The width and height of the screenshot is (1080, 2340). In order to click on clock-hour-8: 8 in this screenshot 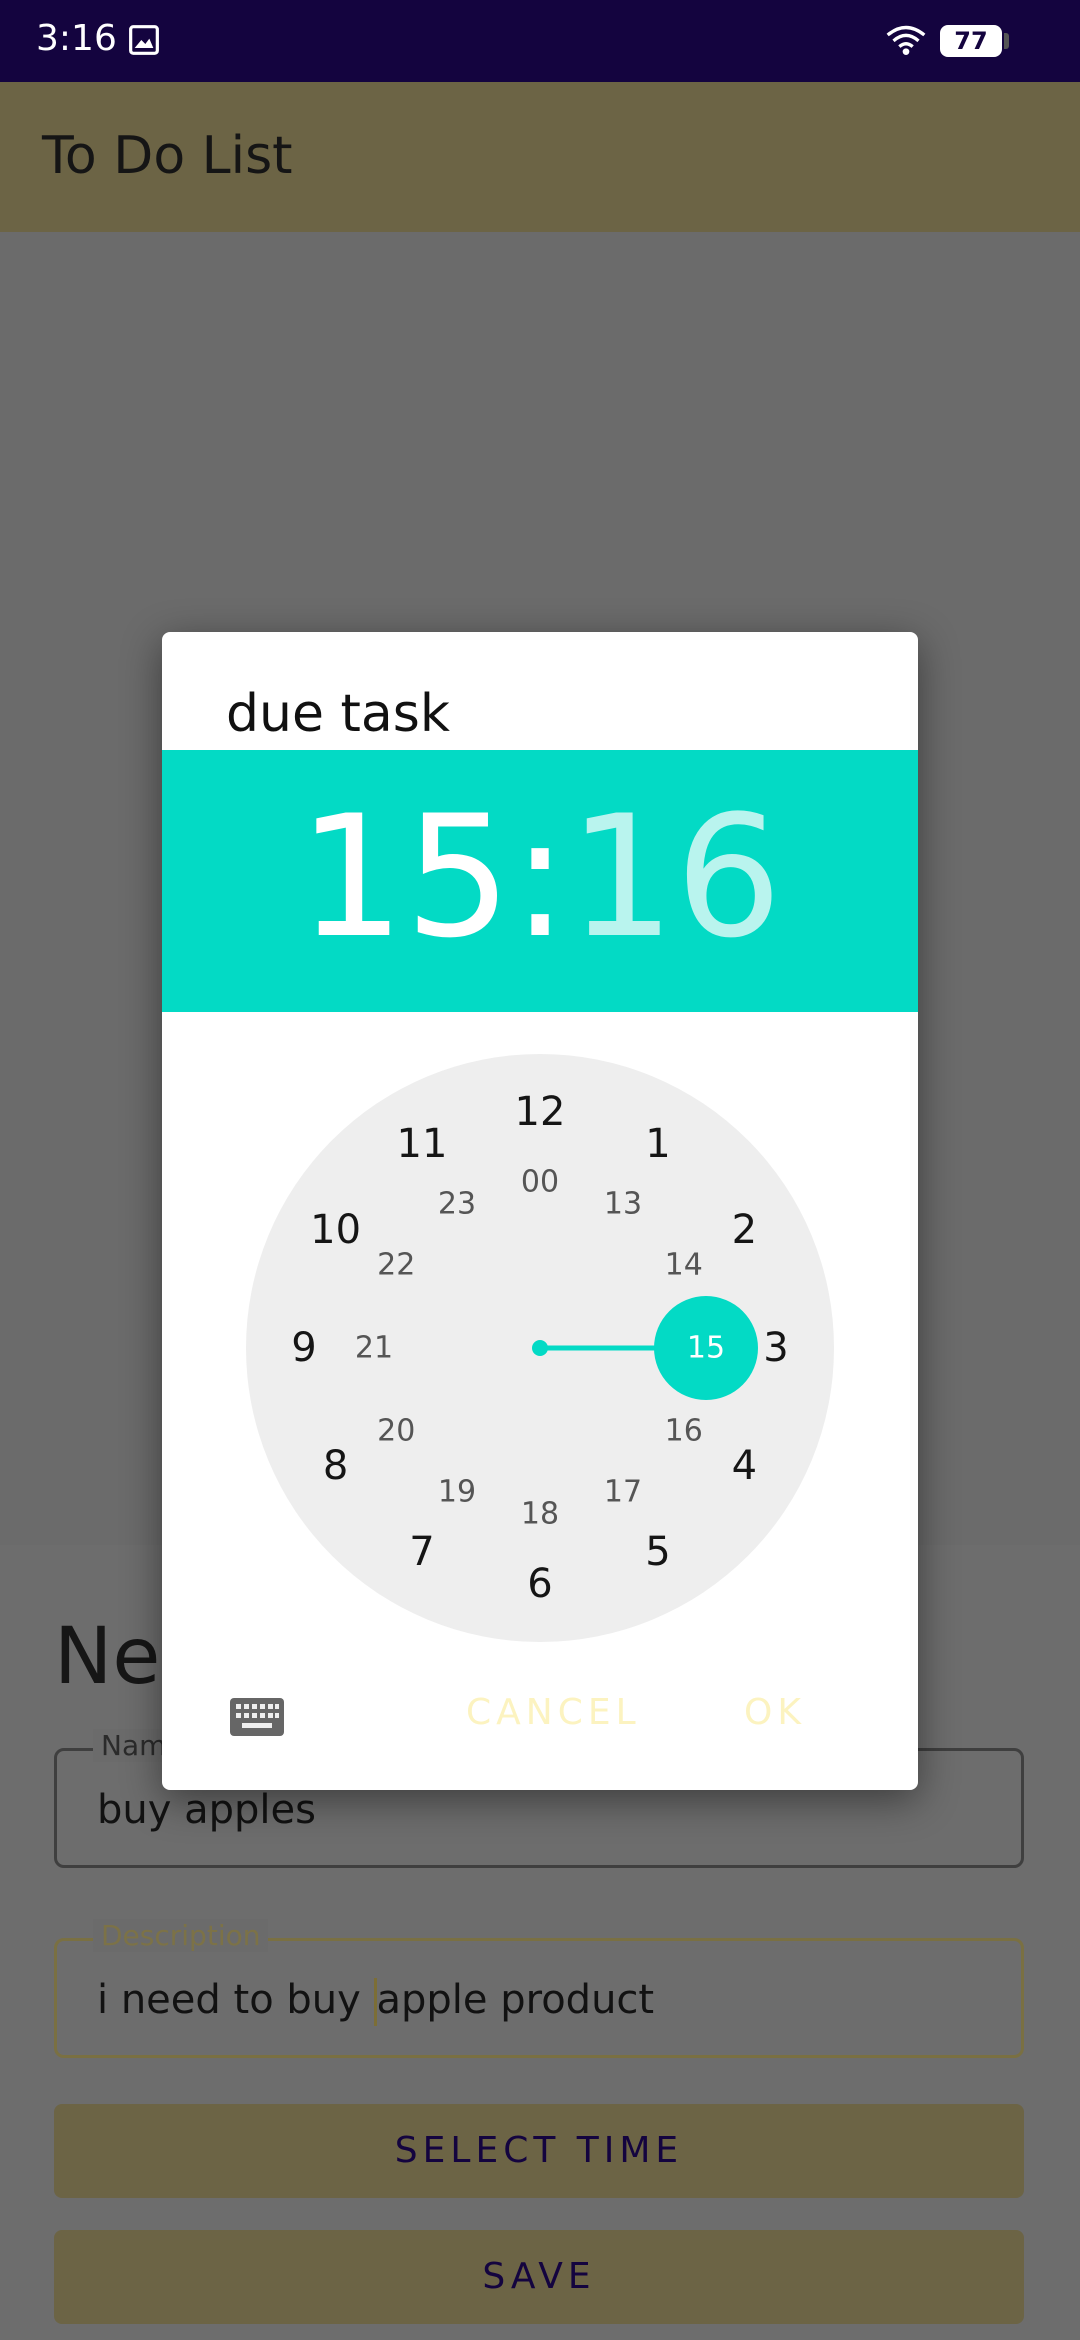, I will do `click(335, 1466)`.